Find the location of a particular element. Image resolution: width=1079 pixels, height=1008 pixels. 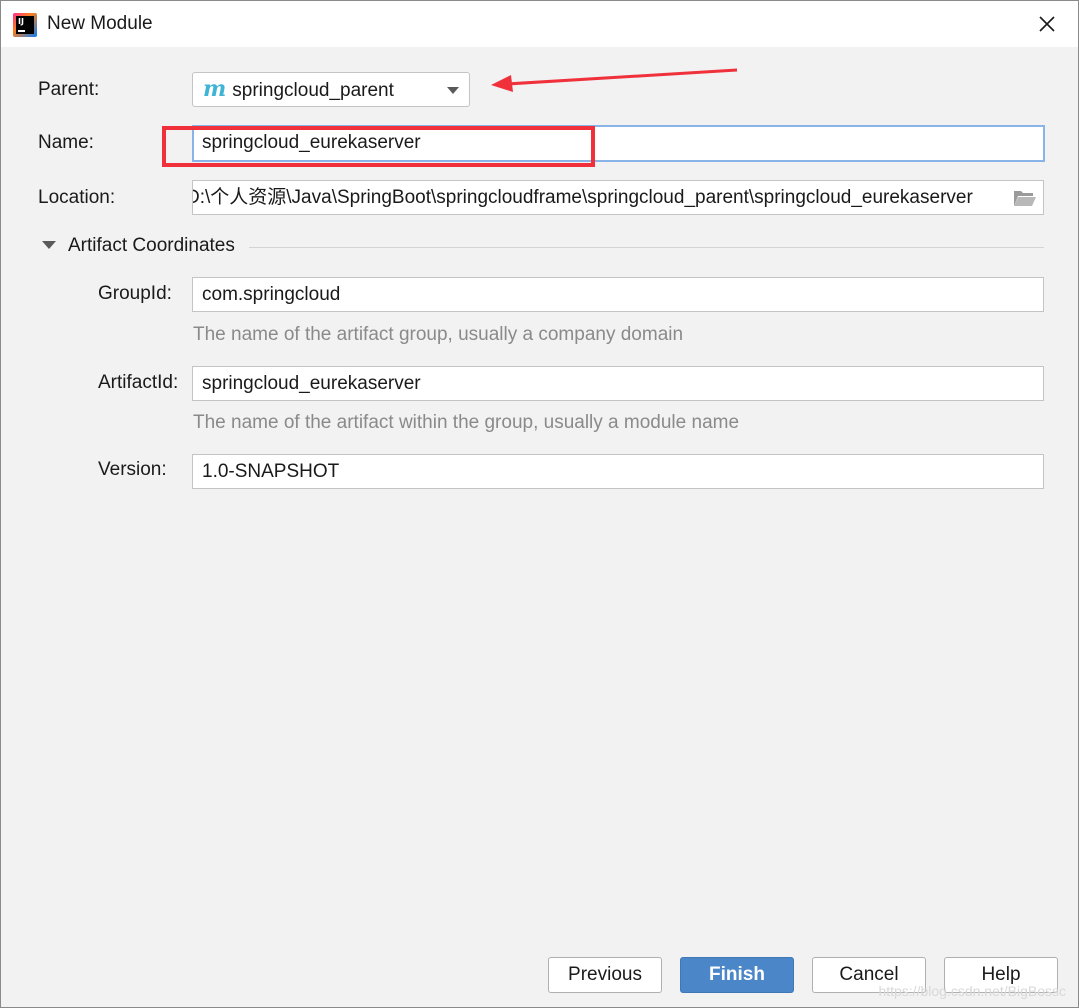

artifactid-label: ArtifactId: is located at coordinates (138, 382).